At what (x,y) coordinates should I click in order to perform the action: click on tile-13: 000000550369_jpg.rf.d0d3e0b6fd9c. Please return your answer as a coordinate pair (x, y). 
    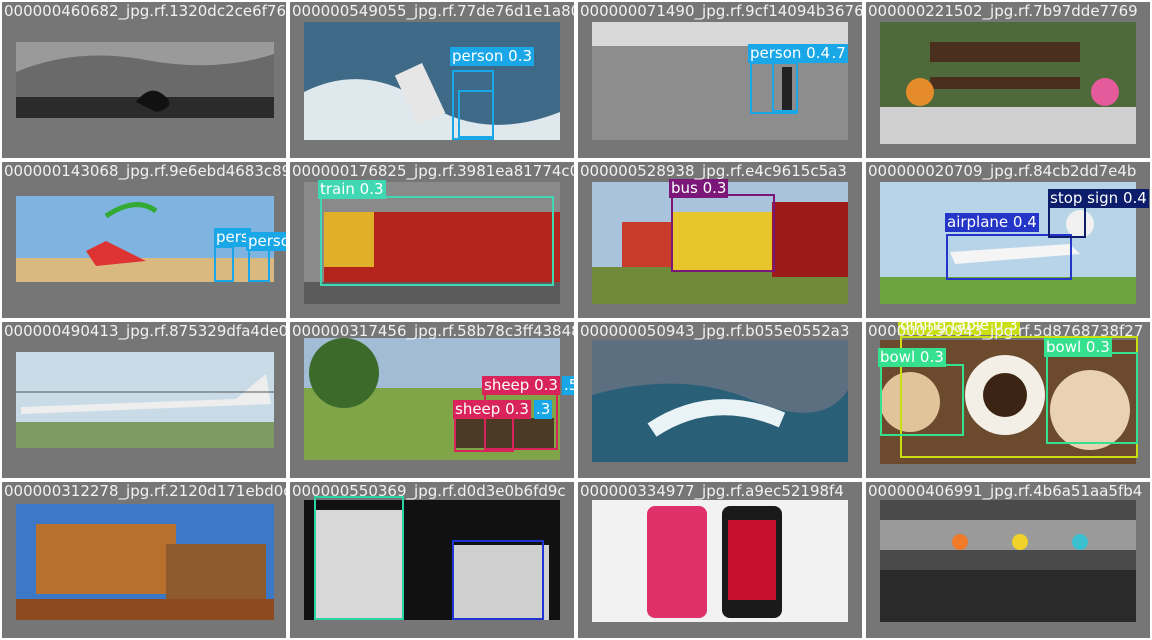
    Looking at the image, I should click on (432, 560).